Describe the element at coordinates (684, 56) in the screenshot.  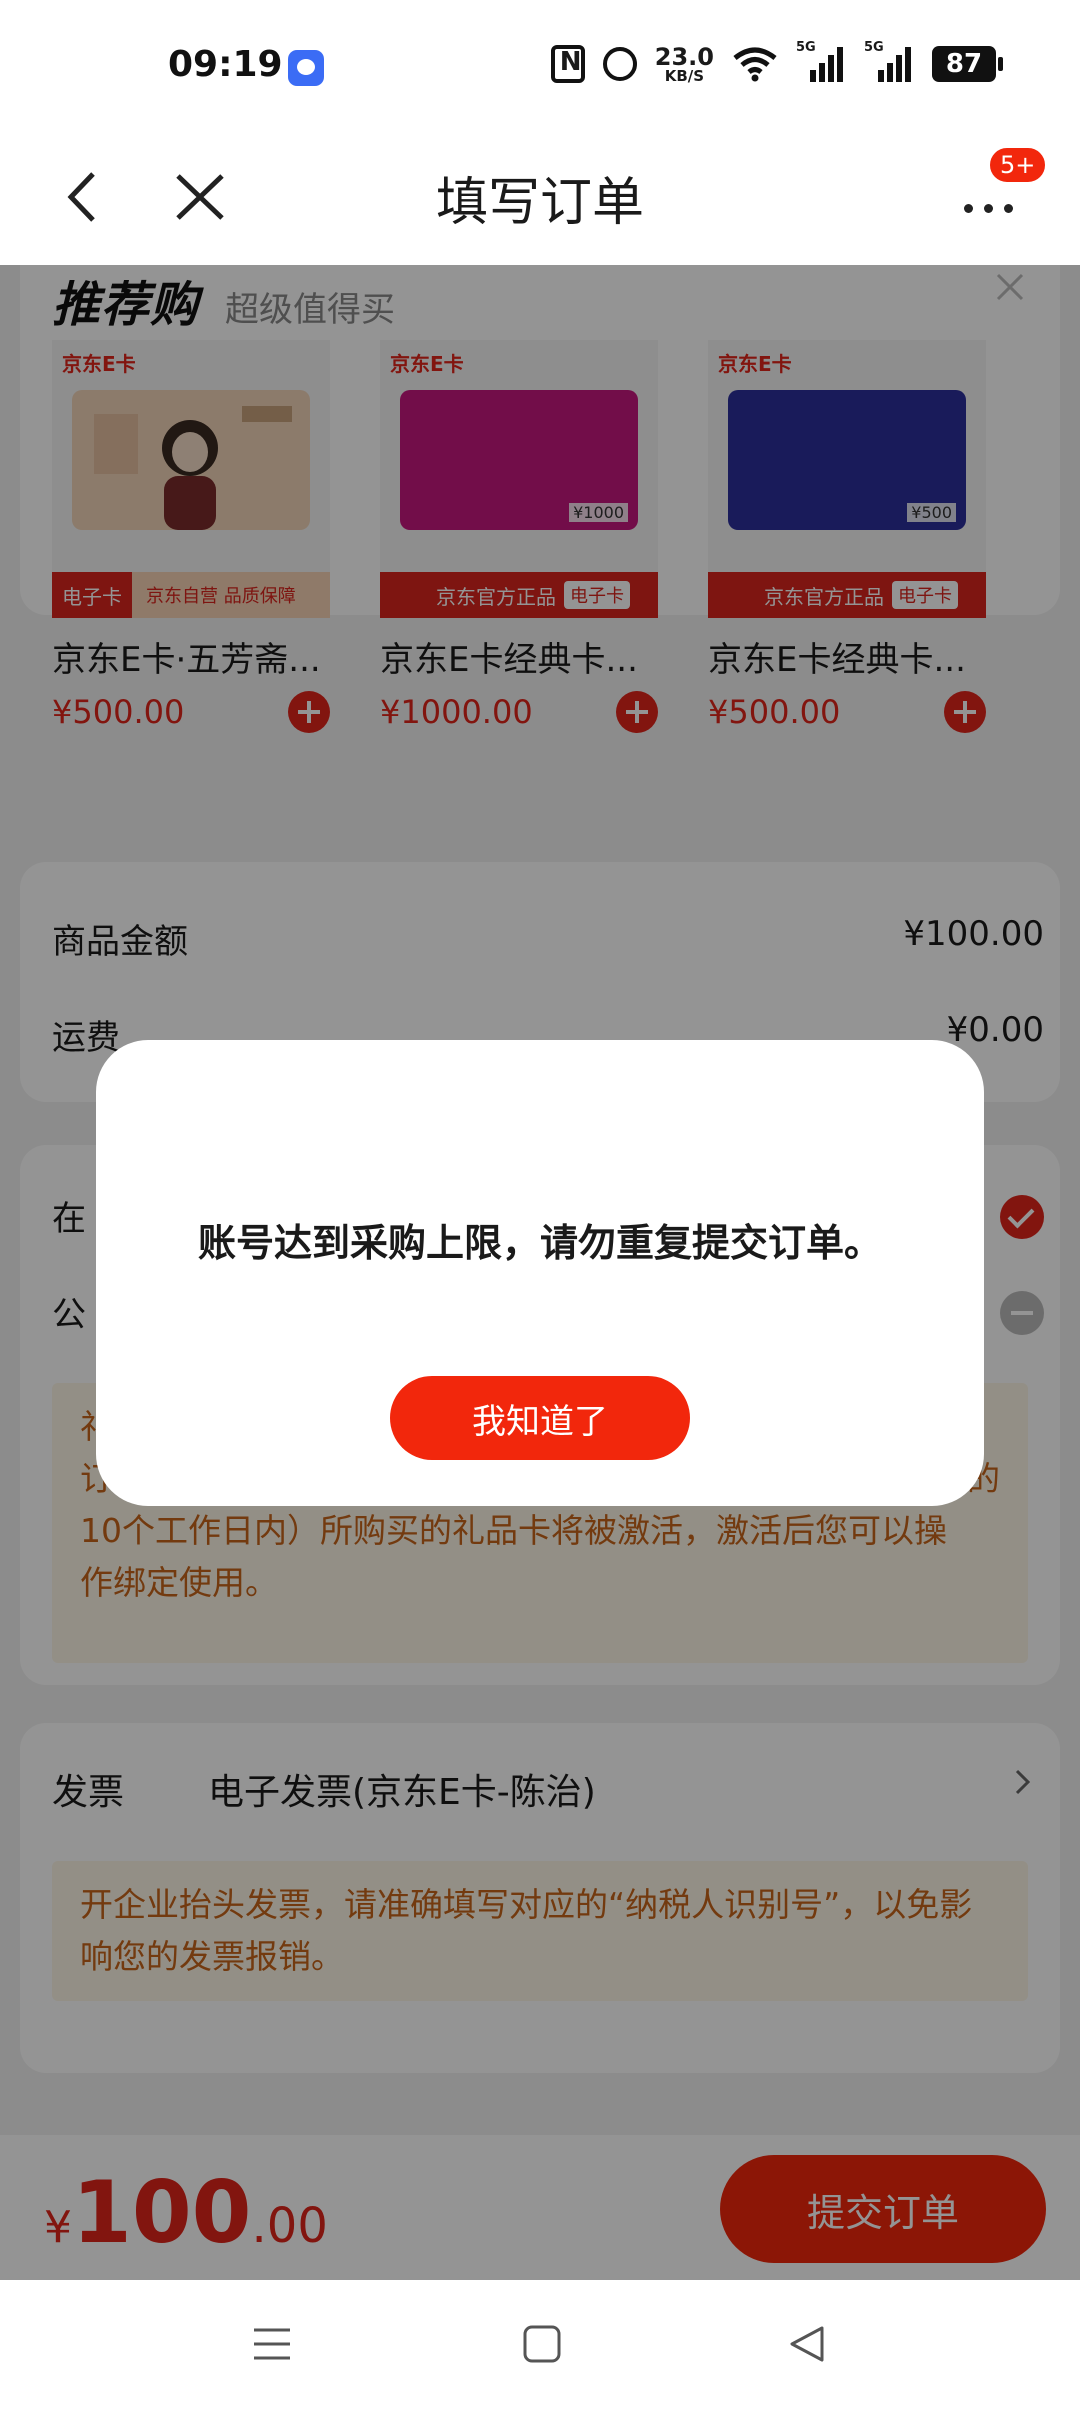
I see `network-speed-value: 23.0` at that location.